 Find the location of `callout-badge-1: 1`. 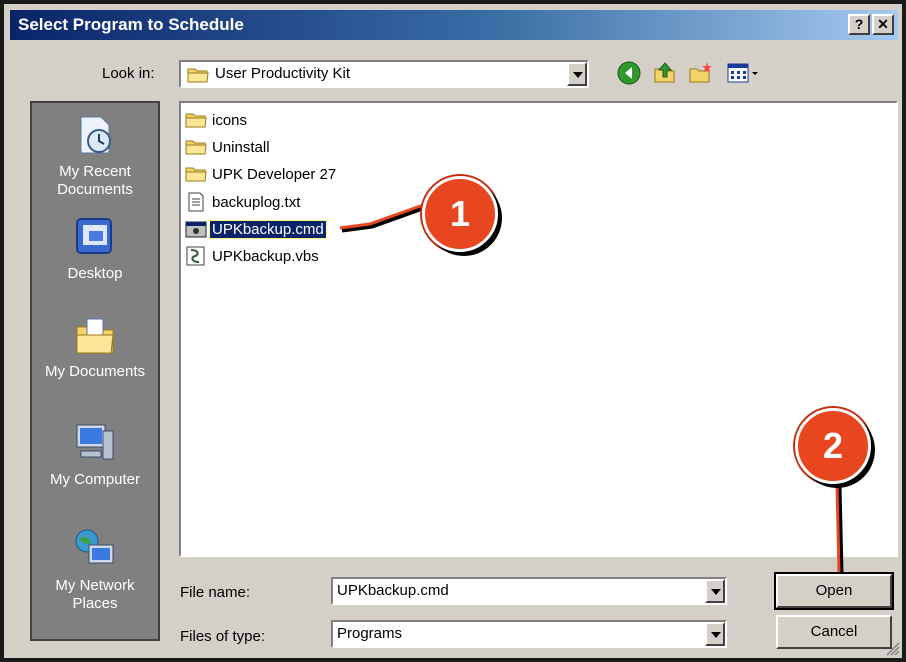

callout-badge-1: 1 is located at coordinates (460, 214).